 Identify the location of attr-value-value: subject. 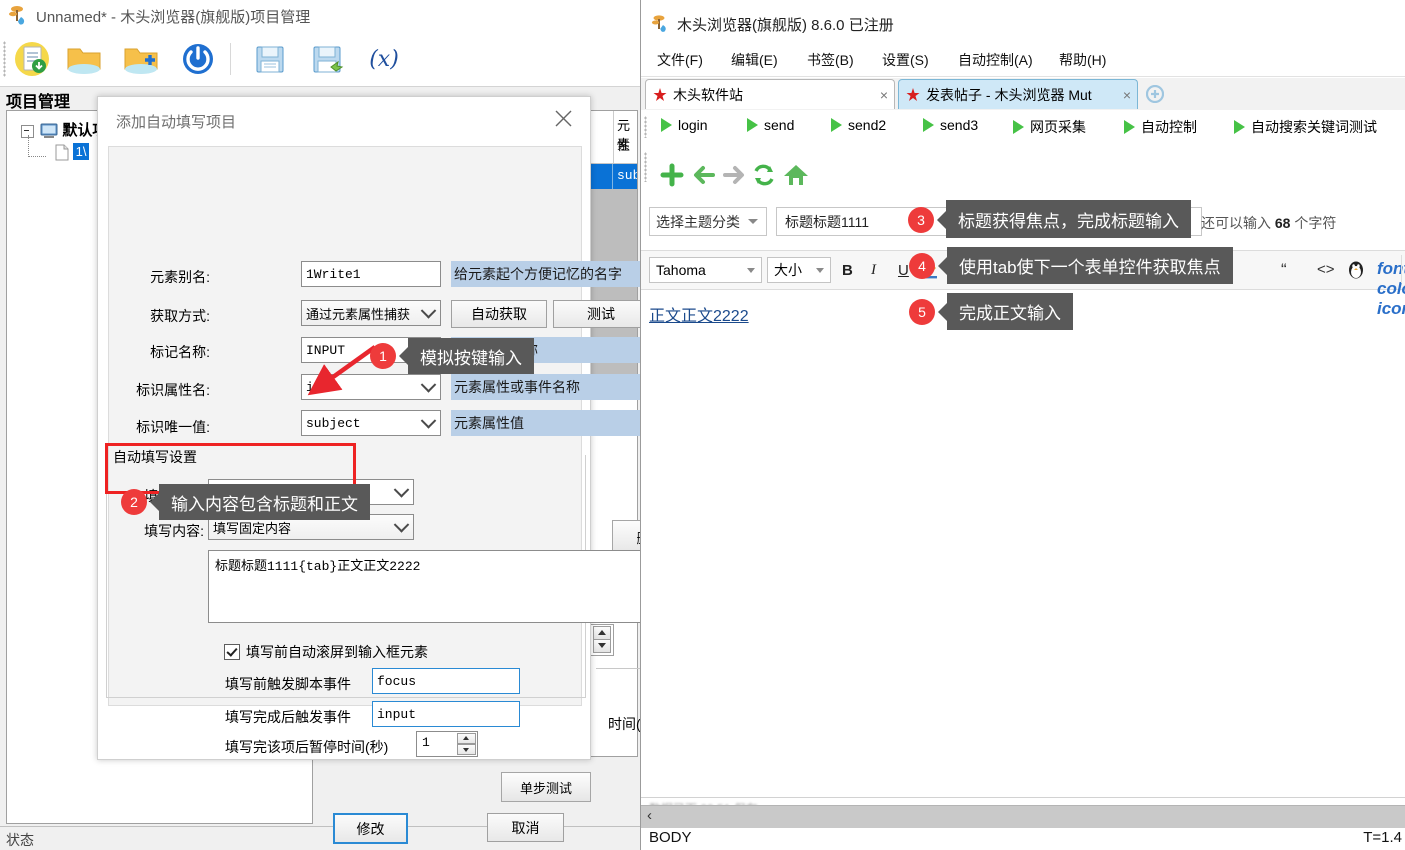
(333, 423).